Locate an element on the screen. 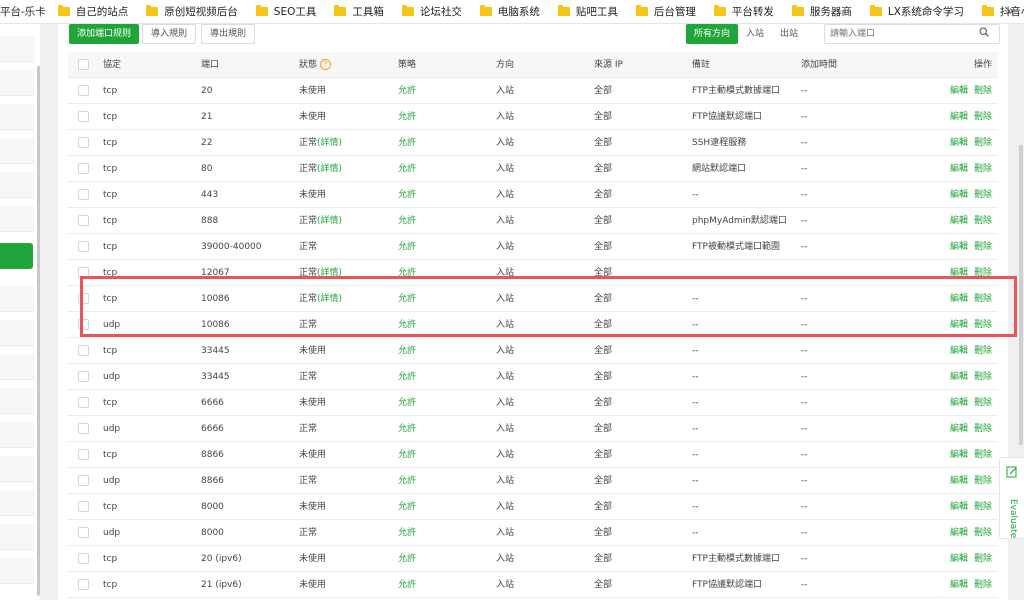 The height and width of the screenshot is (600, 1024). cell-direction: 入站 is located at coordinates (505, 429).